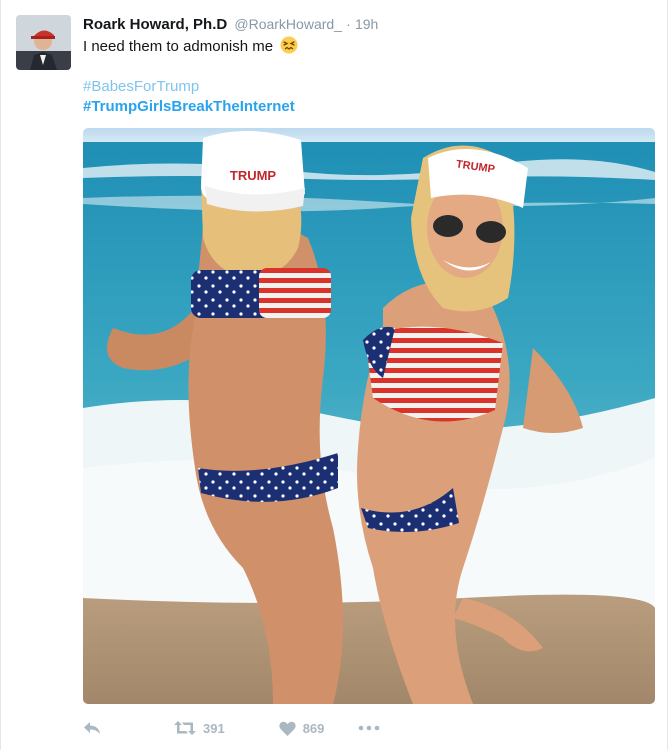  Describe the element at coordinates (155, 24) in the screenshot. I see `author-name: Roark Howard, Ph.D` at that location.